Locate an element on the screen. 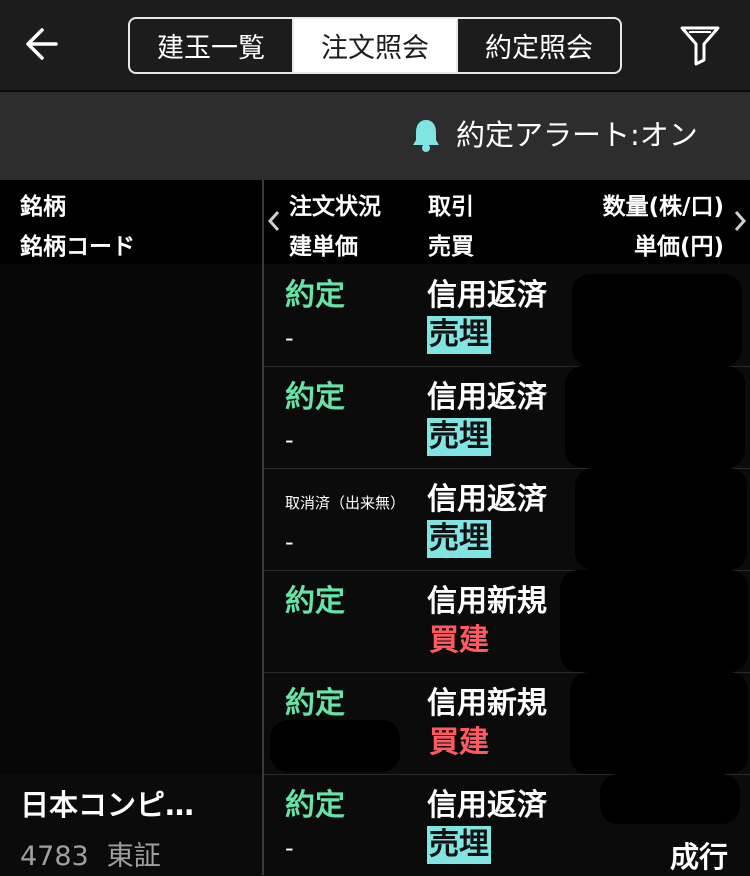 Image resolution: width=750 pixels, height=876 pixels. filter-icon is located at coordinates (700, 44).